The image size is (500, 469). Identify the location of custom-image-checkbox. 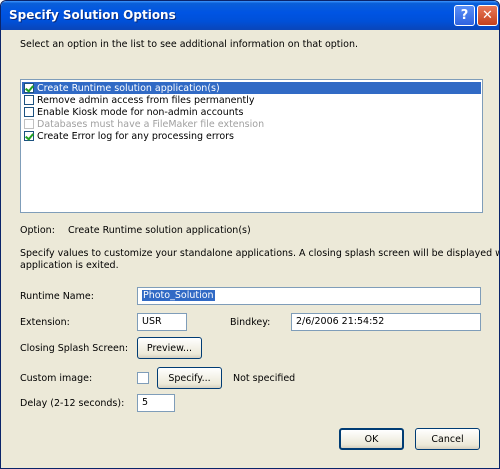
(143, 378).